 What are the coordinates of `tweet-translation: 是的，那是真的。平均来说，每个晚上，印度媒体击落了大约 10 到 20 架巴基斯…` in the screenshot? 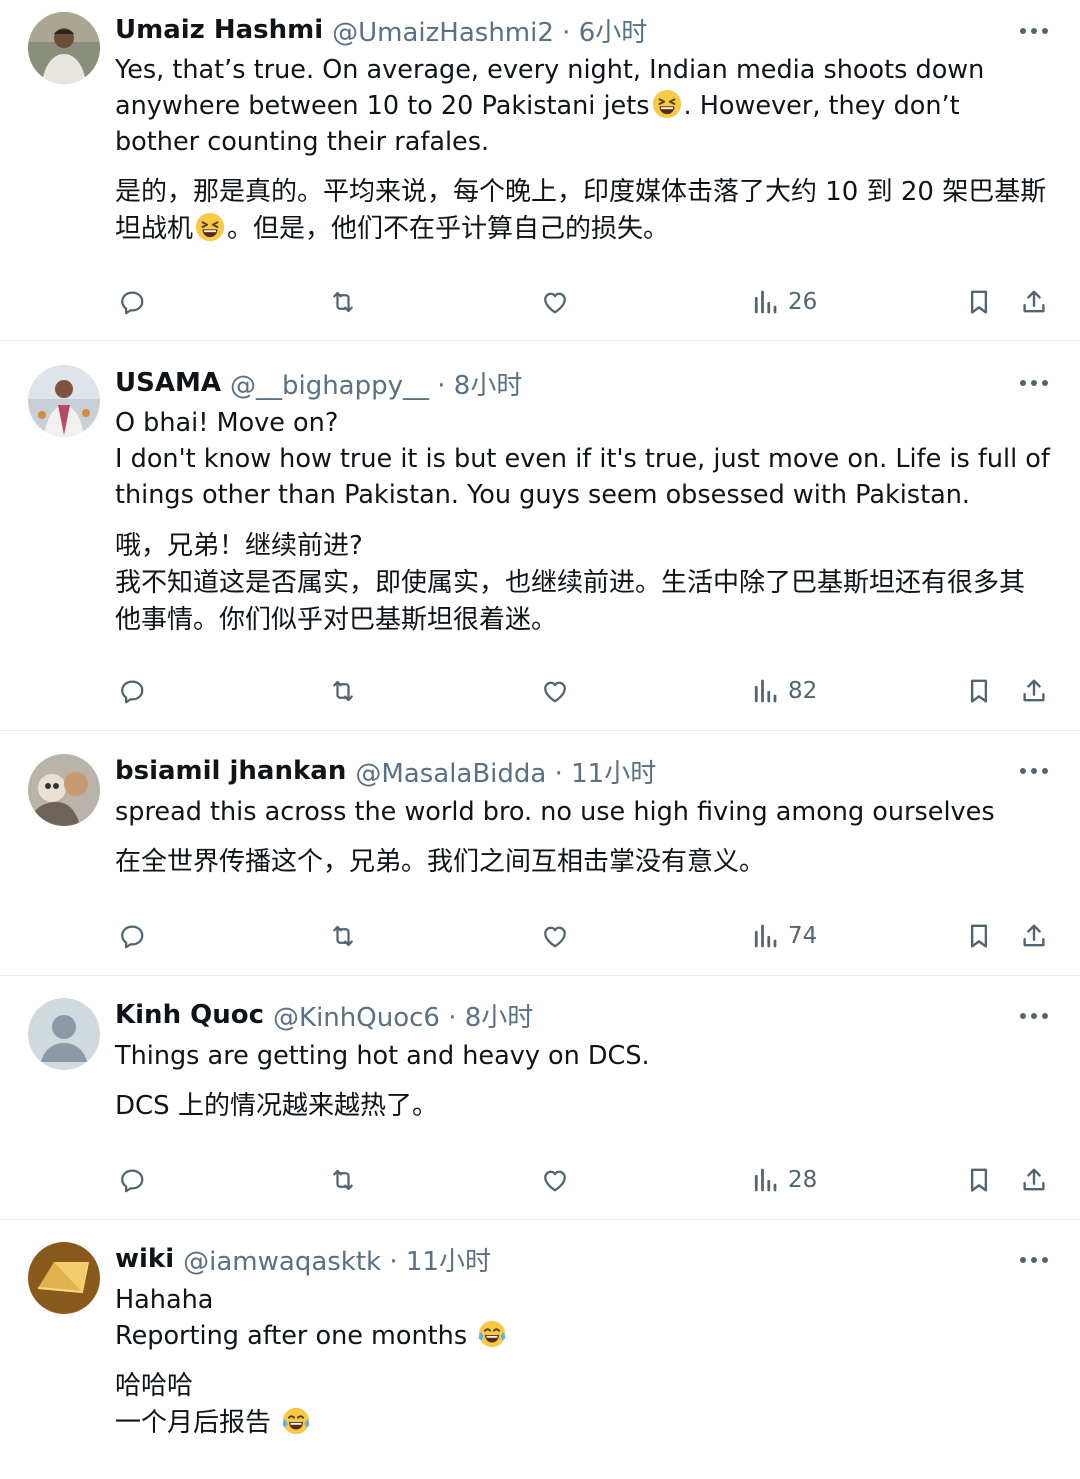 It's located at (582, 211).